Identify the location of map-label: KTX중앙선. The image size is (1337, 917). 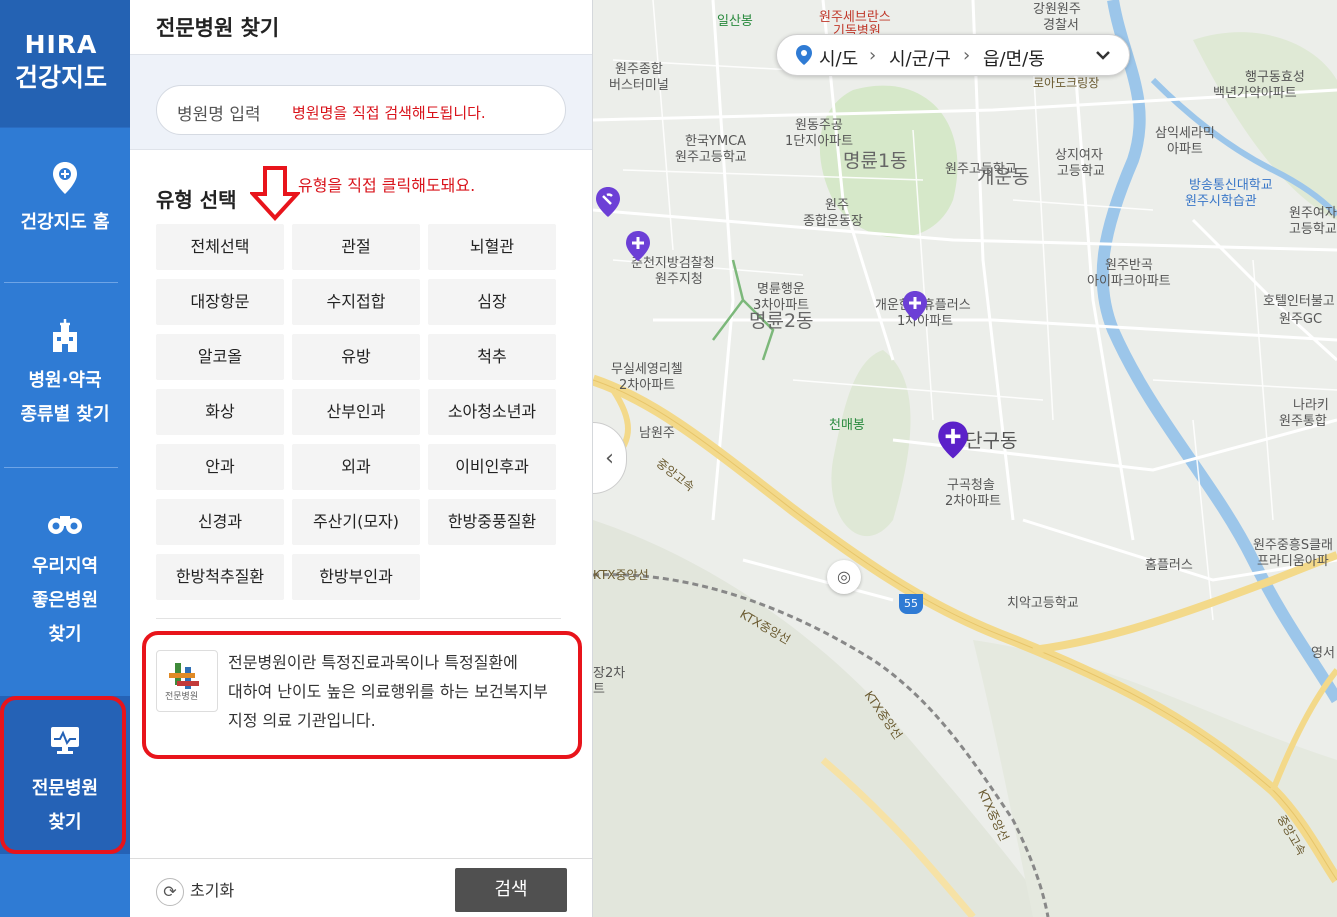
(621, 575).